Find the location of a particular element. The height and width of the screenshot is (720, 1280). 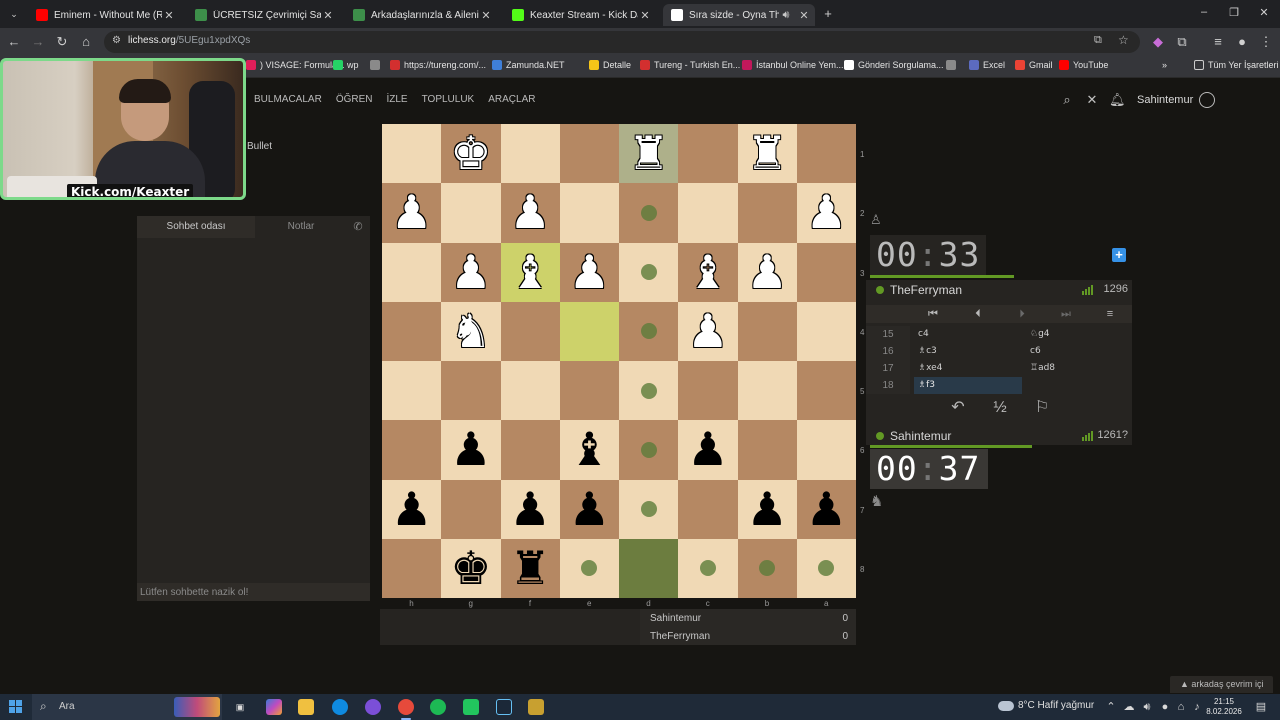

white-move: ♗c3 is located at coordinates (927, 351).